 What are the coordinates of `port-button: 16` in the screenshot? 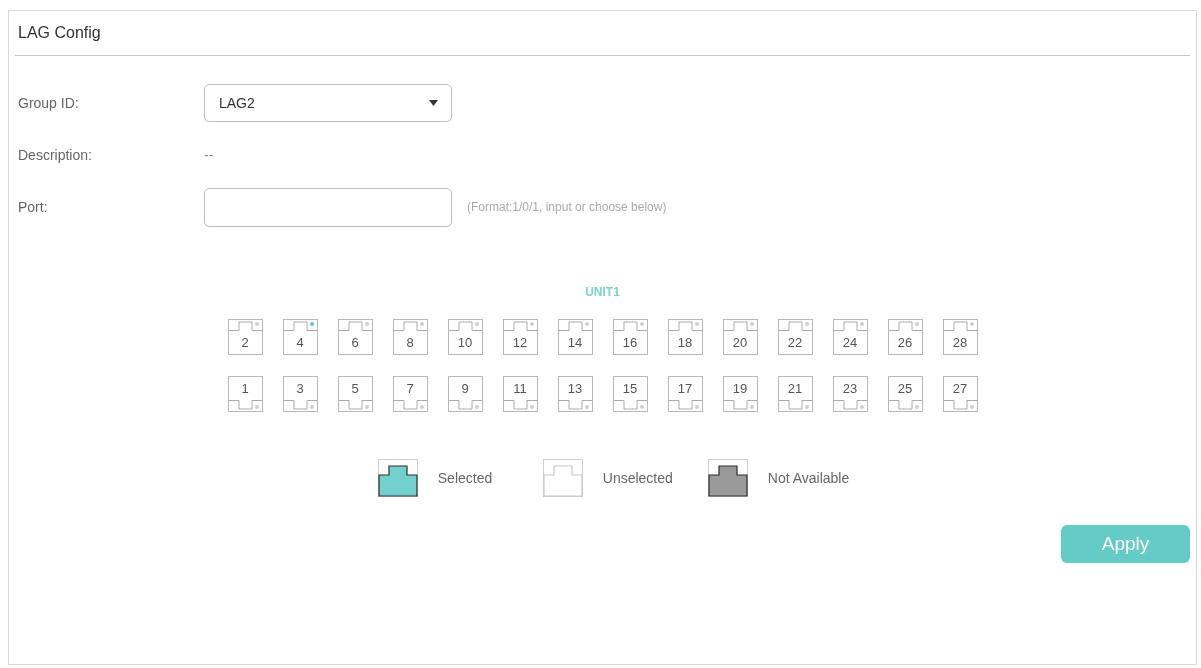 It's located at (630, 337).